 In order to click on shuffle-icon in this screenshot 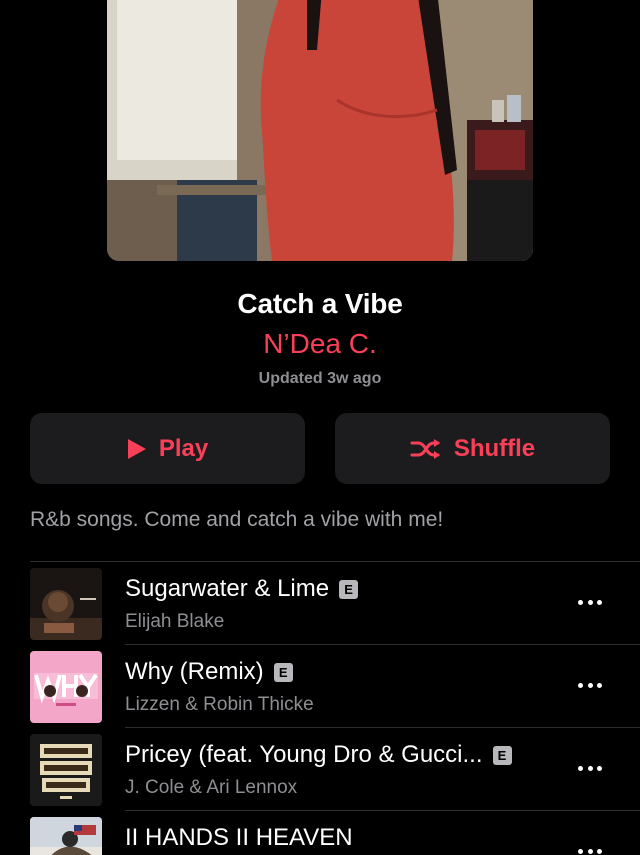, I will do `click(426, 449)`.